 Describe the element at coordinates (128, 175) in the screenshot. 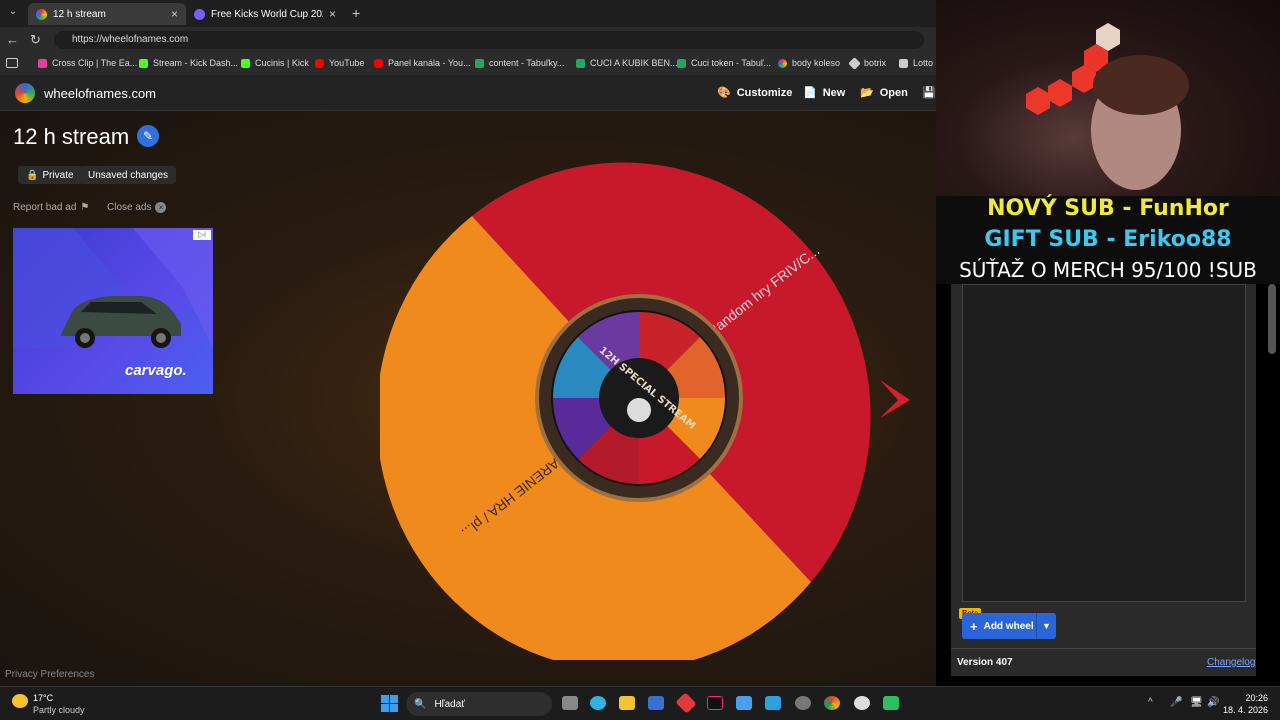

I see `unsaved-badge: Unsaved changes` at that location.